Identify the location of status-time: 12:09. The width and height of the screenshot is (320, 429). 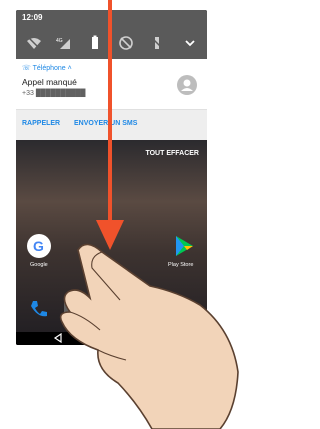
(32, 17).